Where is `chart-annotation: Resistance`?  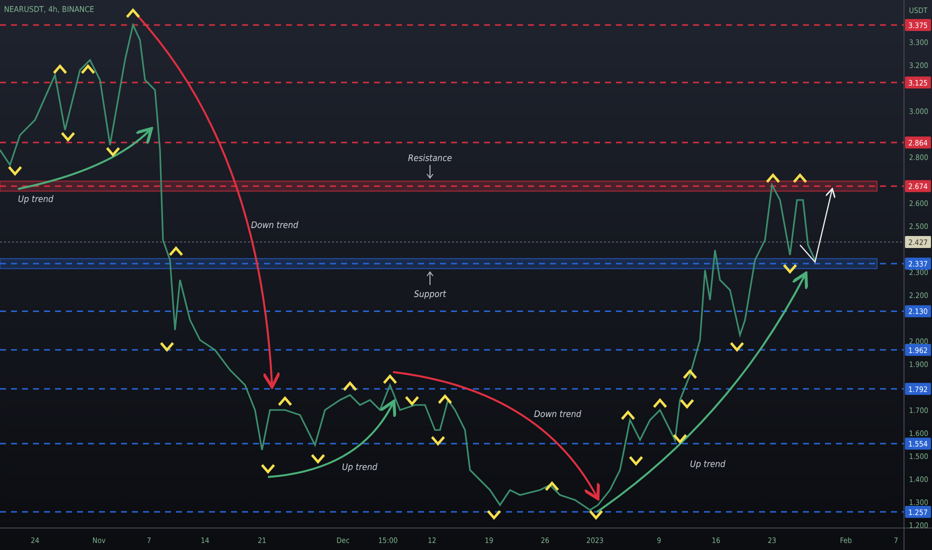
chart-annotation: Resistance is located at coordinates (430, 159).